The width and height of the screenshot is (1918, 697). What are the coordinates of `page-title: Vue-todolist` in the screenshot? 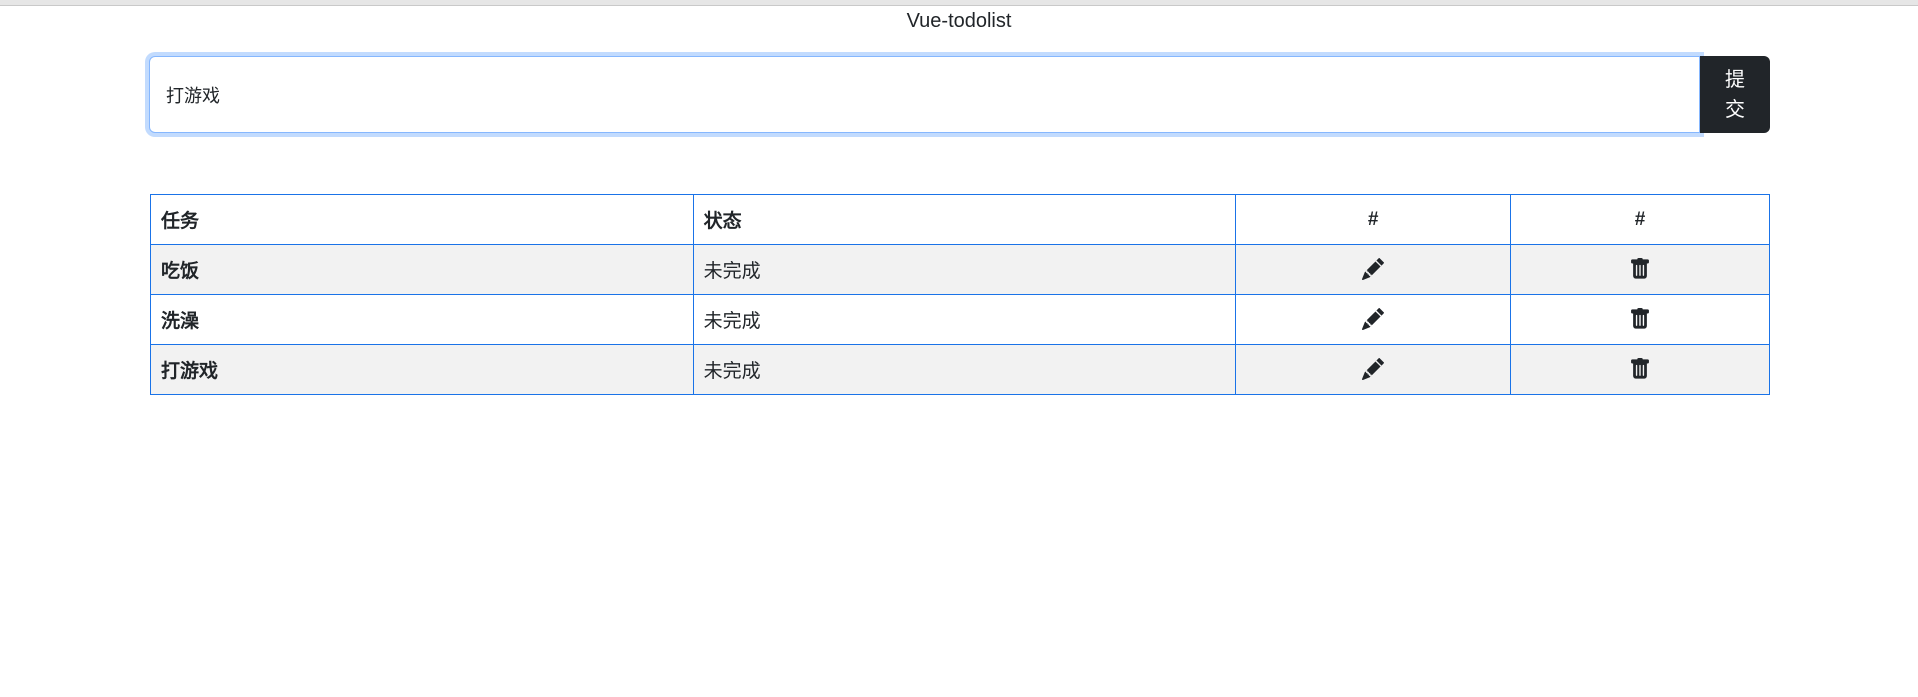 It's located at (959, 21).